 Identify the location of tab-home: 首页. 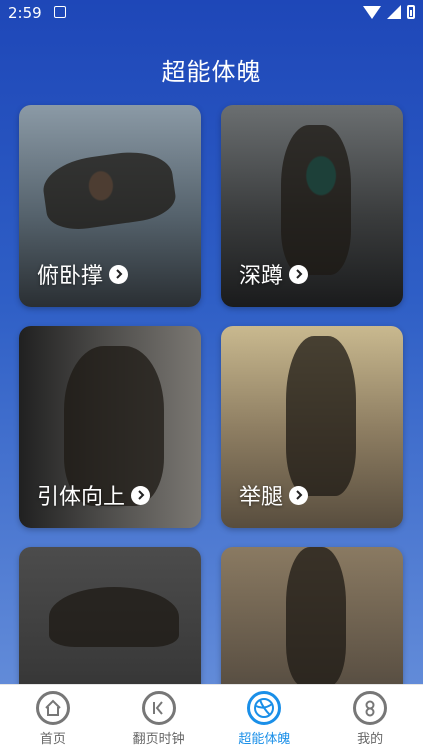
(53, 719).